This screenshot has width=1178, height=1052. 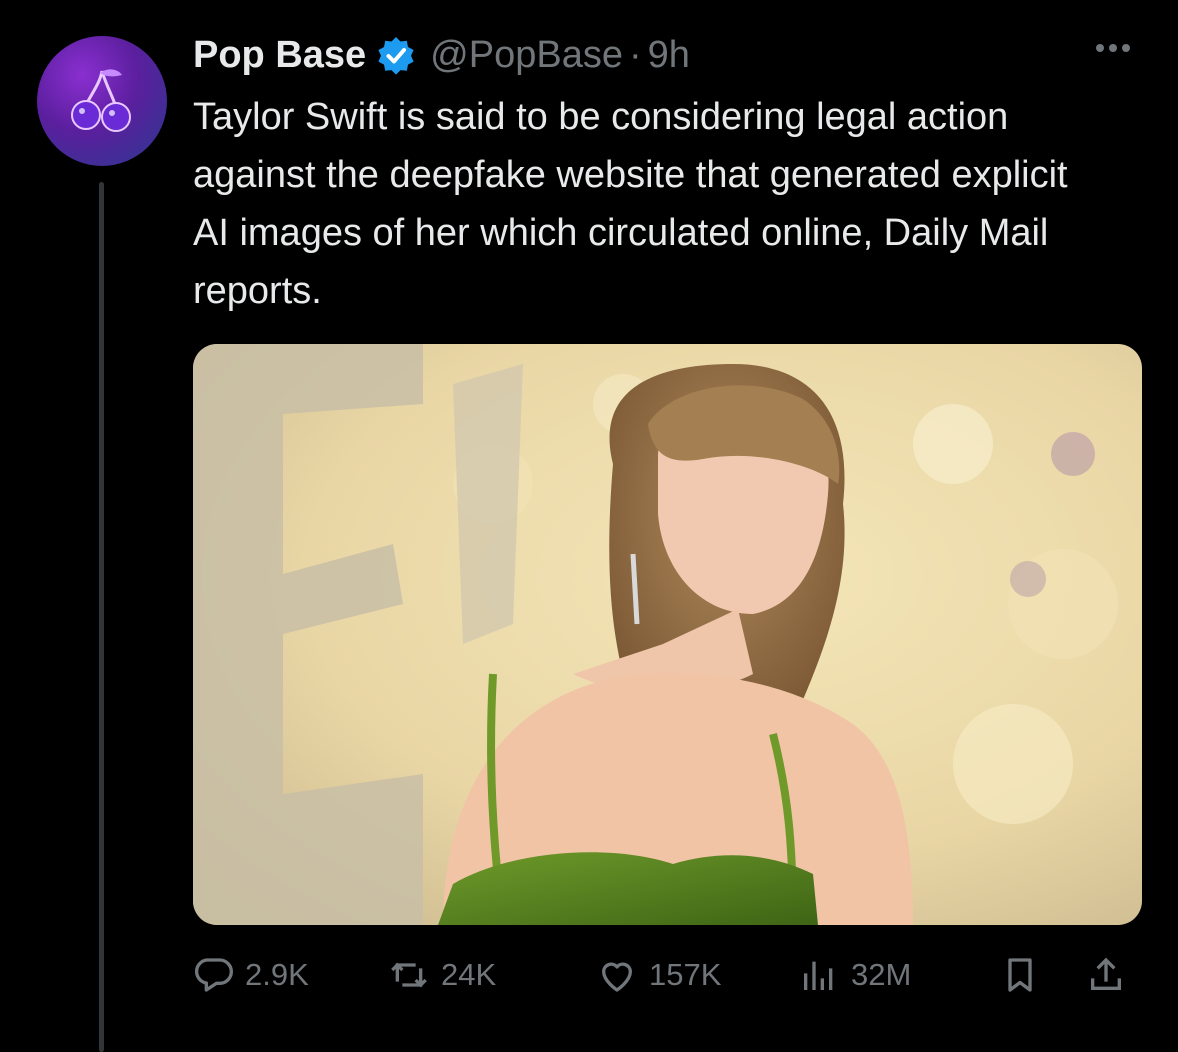 I want to click on views-button: 32M, so click(x=855, y=975).